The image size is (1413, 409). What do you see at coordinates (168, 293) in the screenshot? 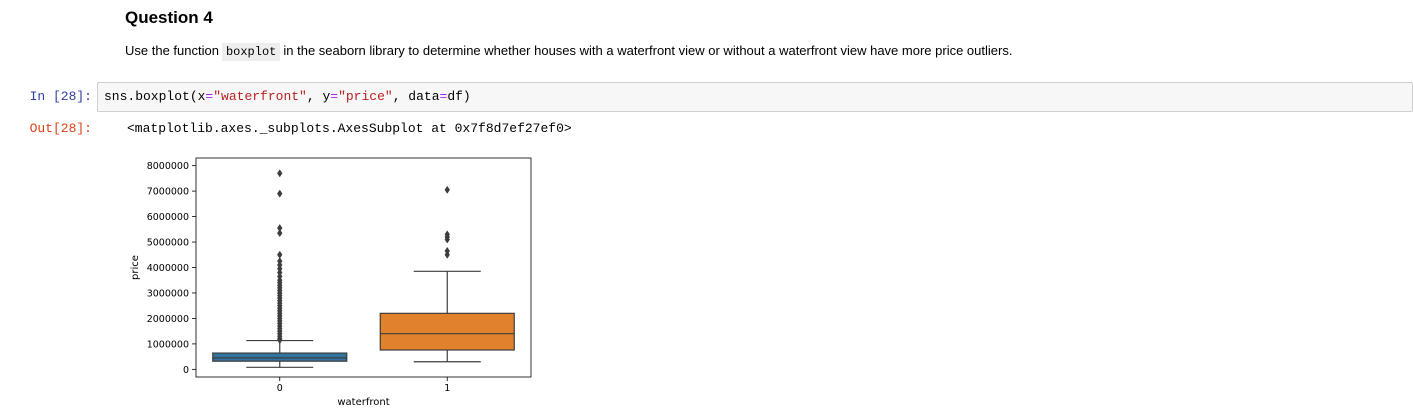
I see `y-tick-label: 3000000` at bounding box center [168, 293].